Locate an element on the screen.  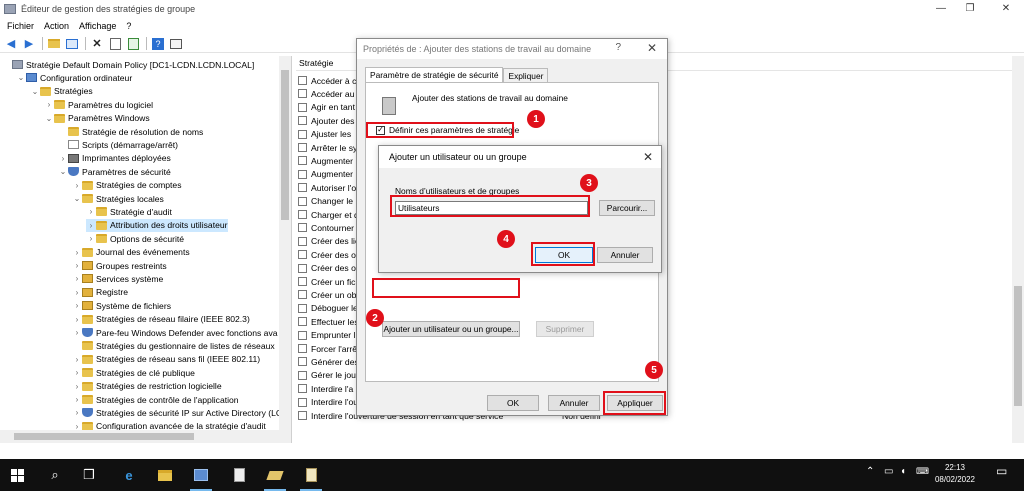
tree-item: ⌄ Paramètres de sécurité is located at coordinates (114, 171).